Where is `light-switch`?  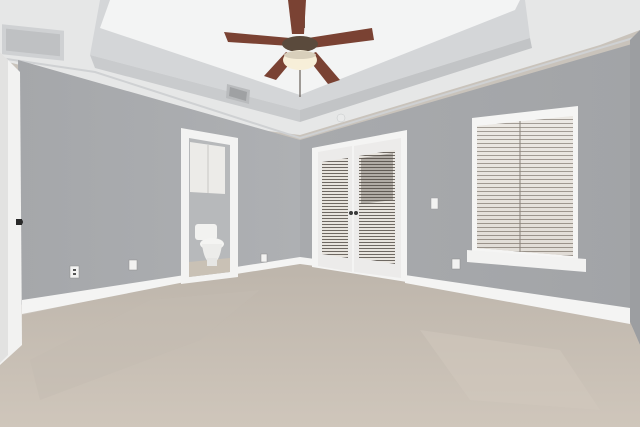
light-switch is located at coordinates (434, 203).